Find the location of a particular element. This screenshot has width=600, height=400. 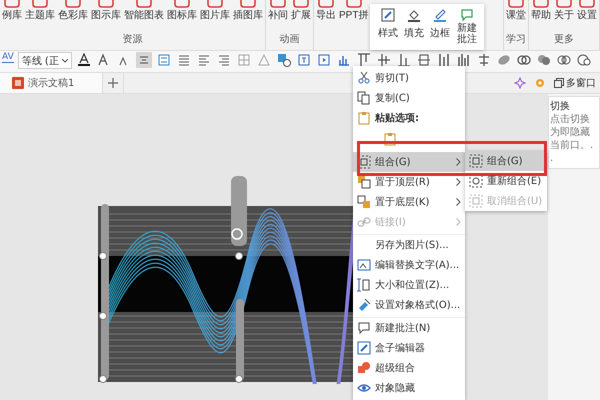

ribbon-button: 导出 is located at coordinates (326, 11).